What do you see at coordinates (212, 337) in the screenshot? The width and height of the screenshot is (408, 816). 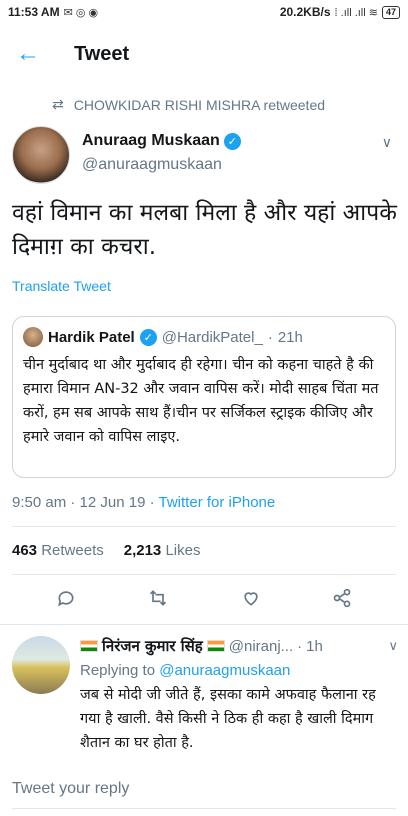 I see `quote-author-handle: @HardikPatel_` at bounding box center [212, 337].